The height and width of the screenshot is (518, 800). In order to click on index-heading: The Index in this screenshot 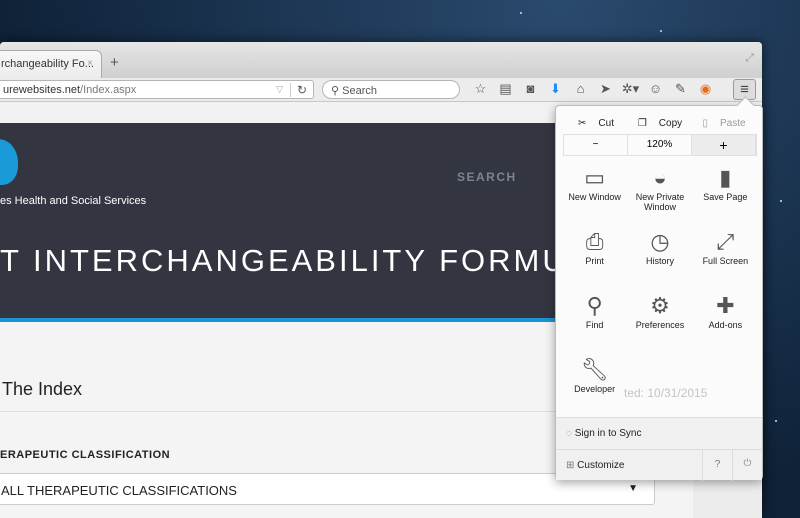, I will do `click(42, 389)`.